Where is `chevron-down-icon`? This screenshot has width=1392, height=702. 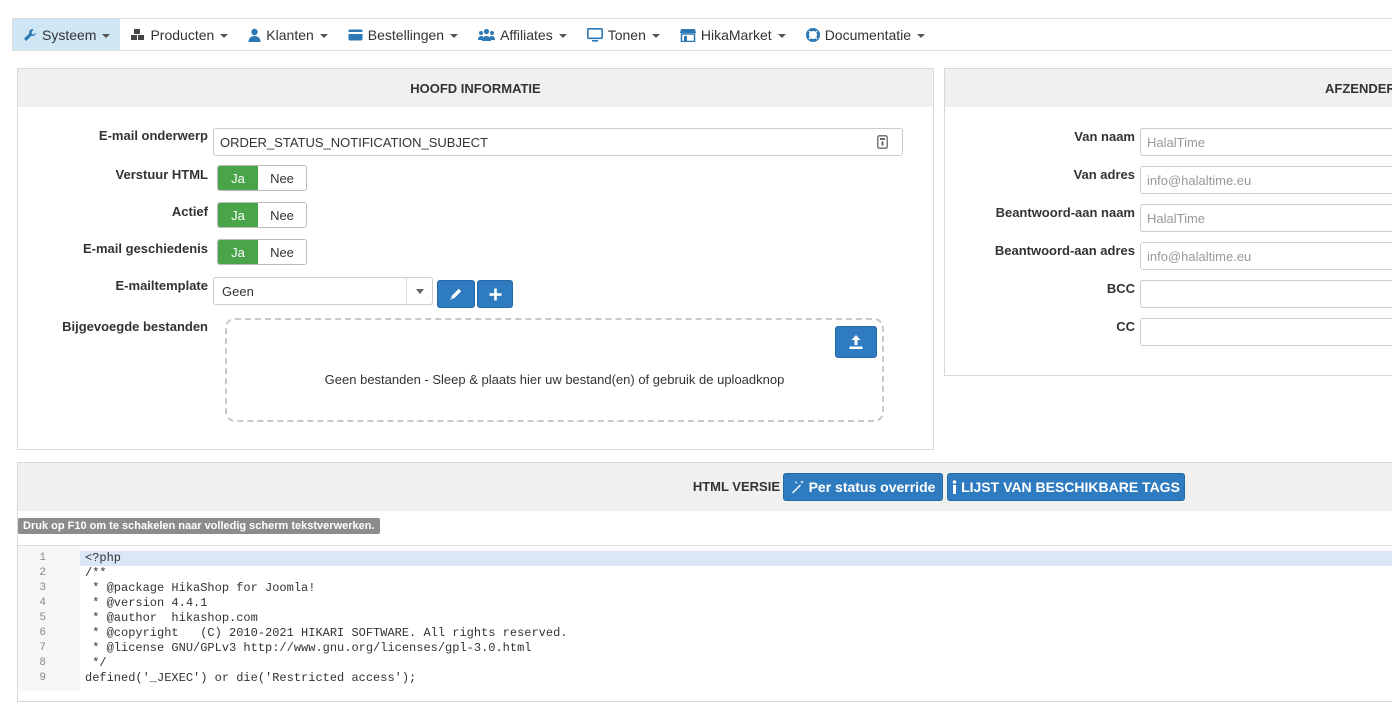 chevron-down-icon is located at coordinates (419, 291).